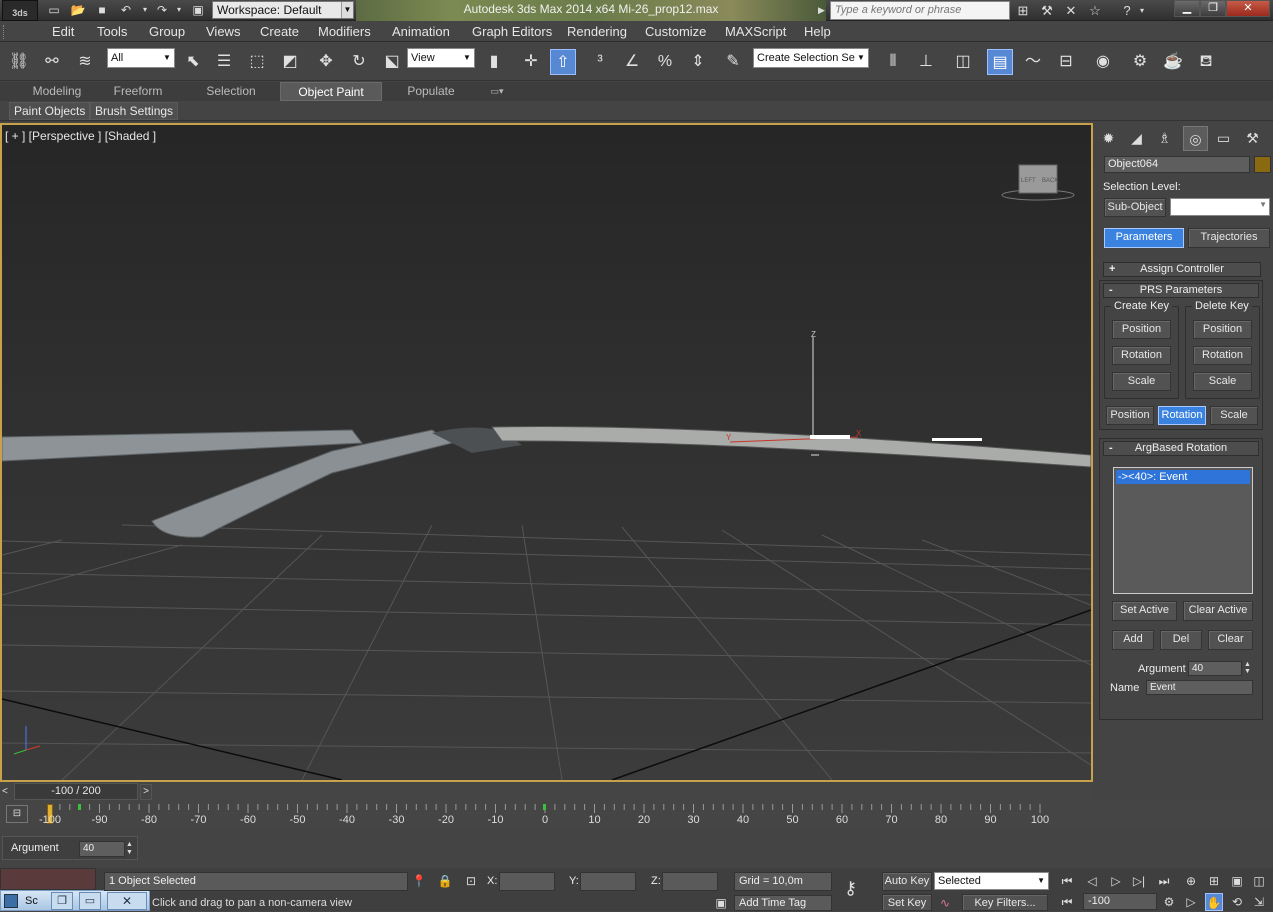 Image resolution: width=1273 pixels, height=912 pixels. I want to click on menu-graph-editors: Graph Editors, so click(512, 31).